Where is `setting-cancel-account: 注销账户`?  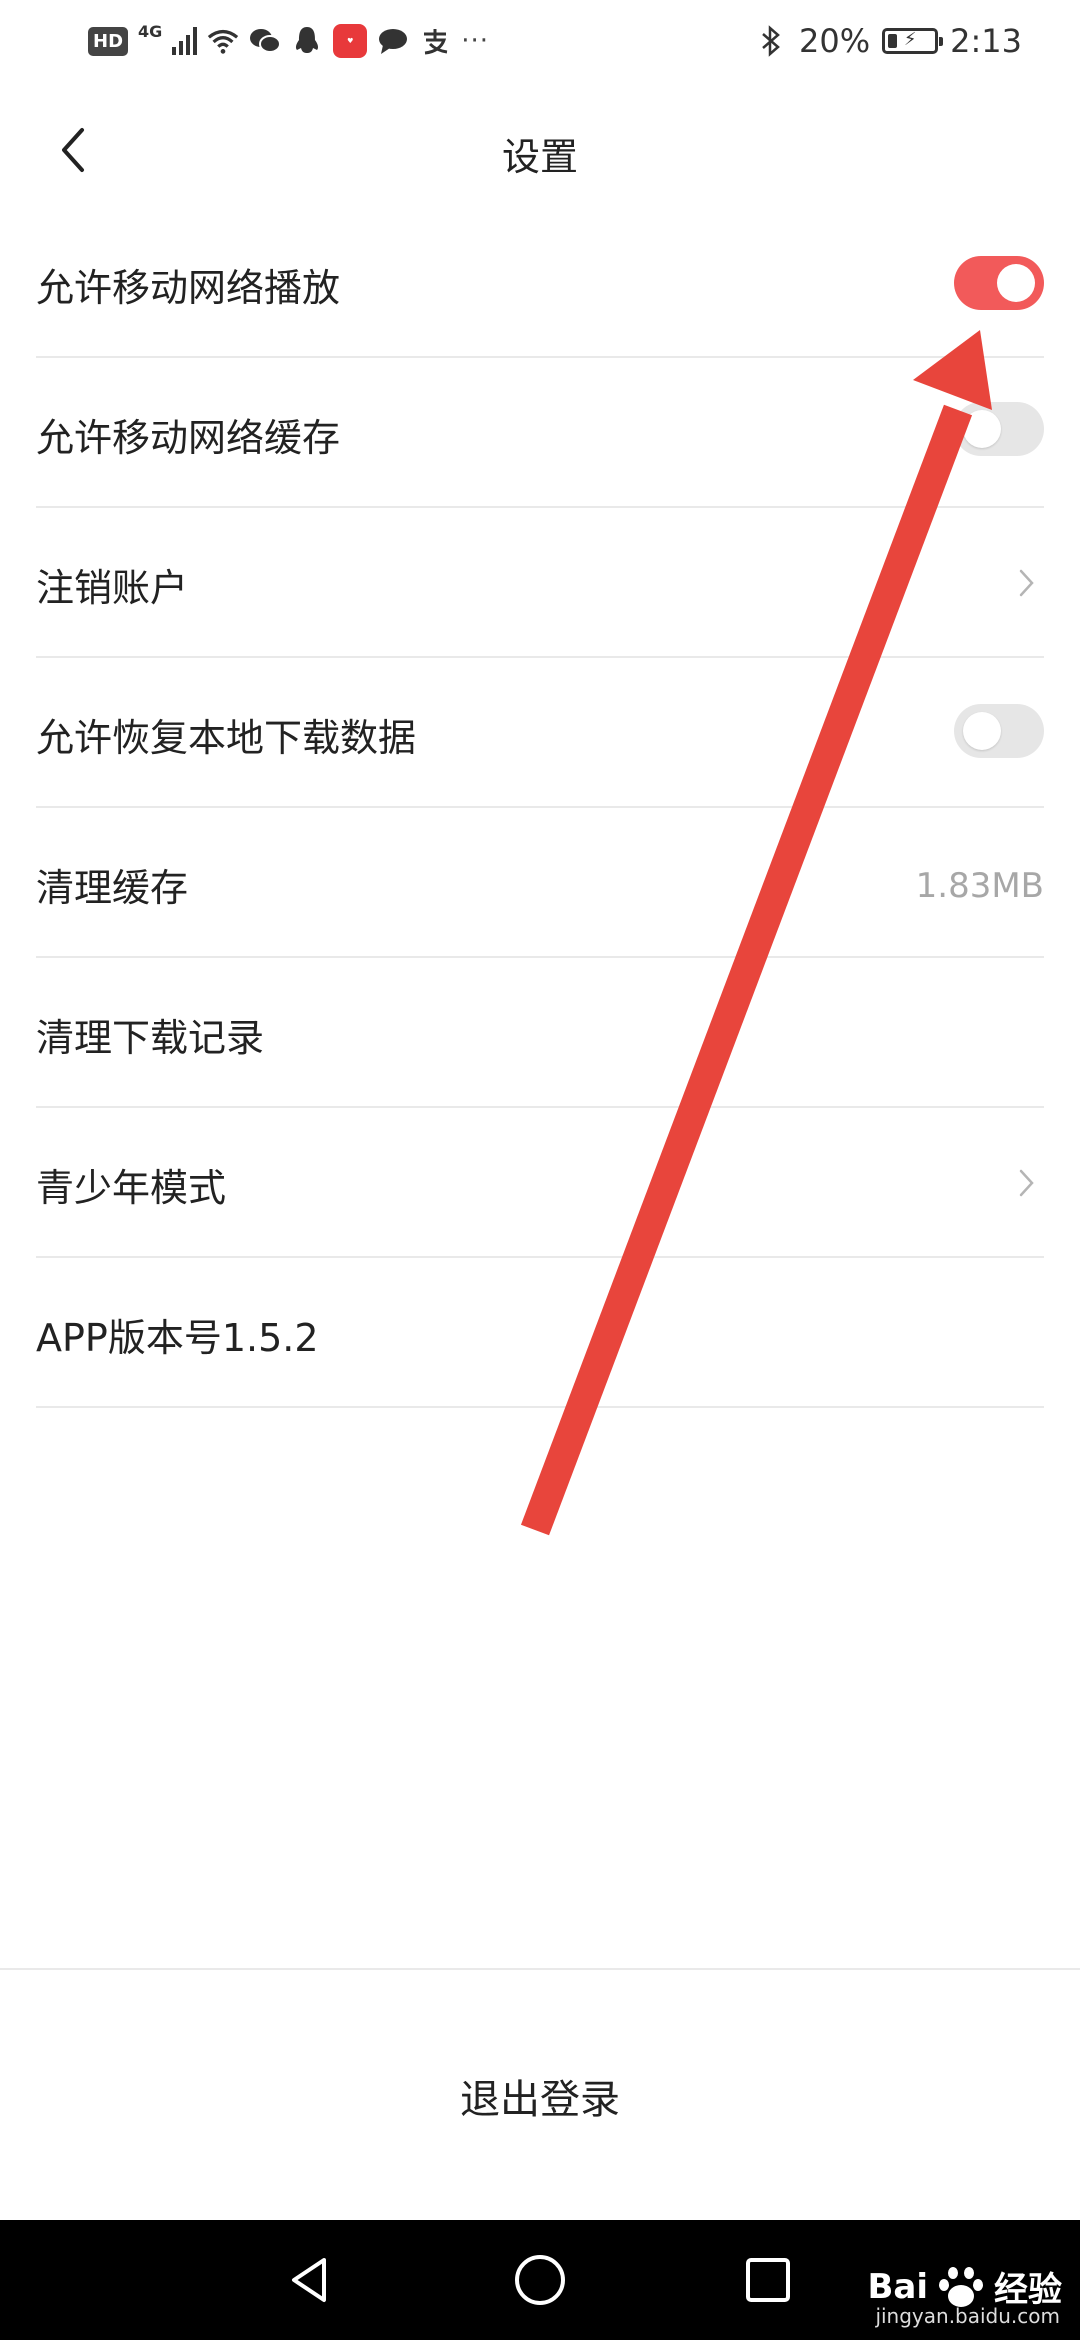 setting-cancel-account: 注销账户 is located at coordinates (540, 583).